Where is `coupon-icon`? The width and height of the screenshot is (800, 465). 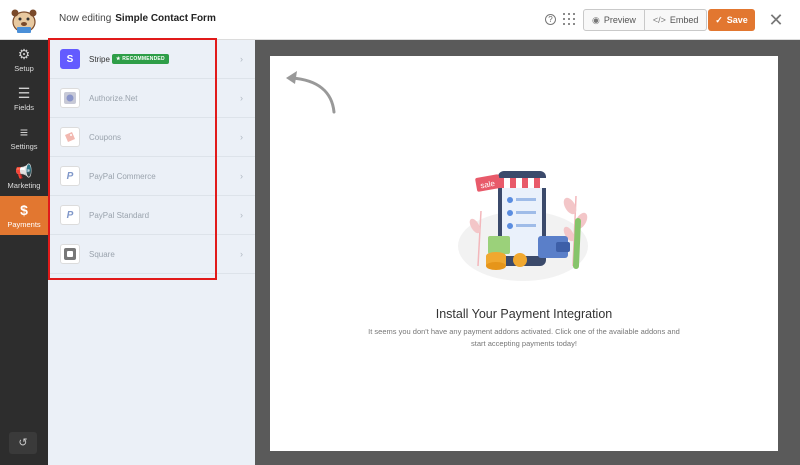 coupon-icon is located at coordinates (70, 137).